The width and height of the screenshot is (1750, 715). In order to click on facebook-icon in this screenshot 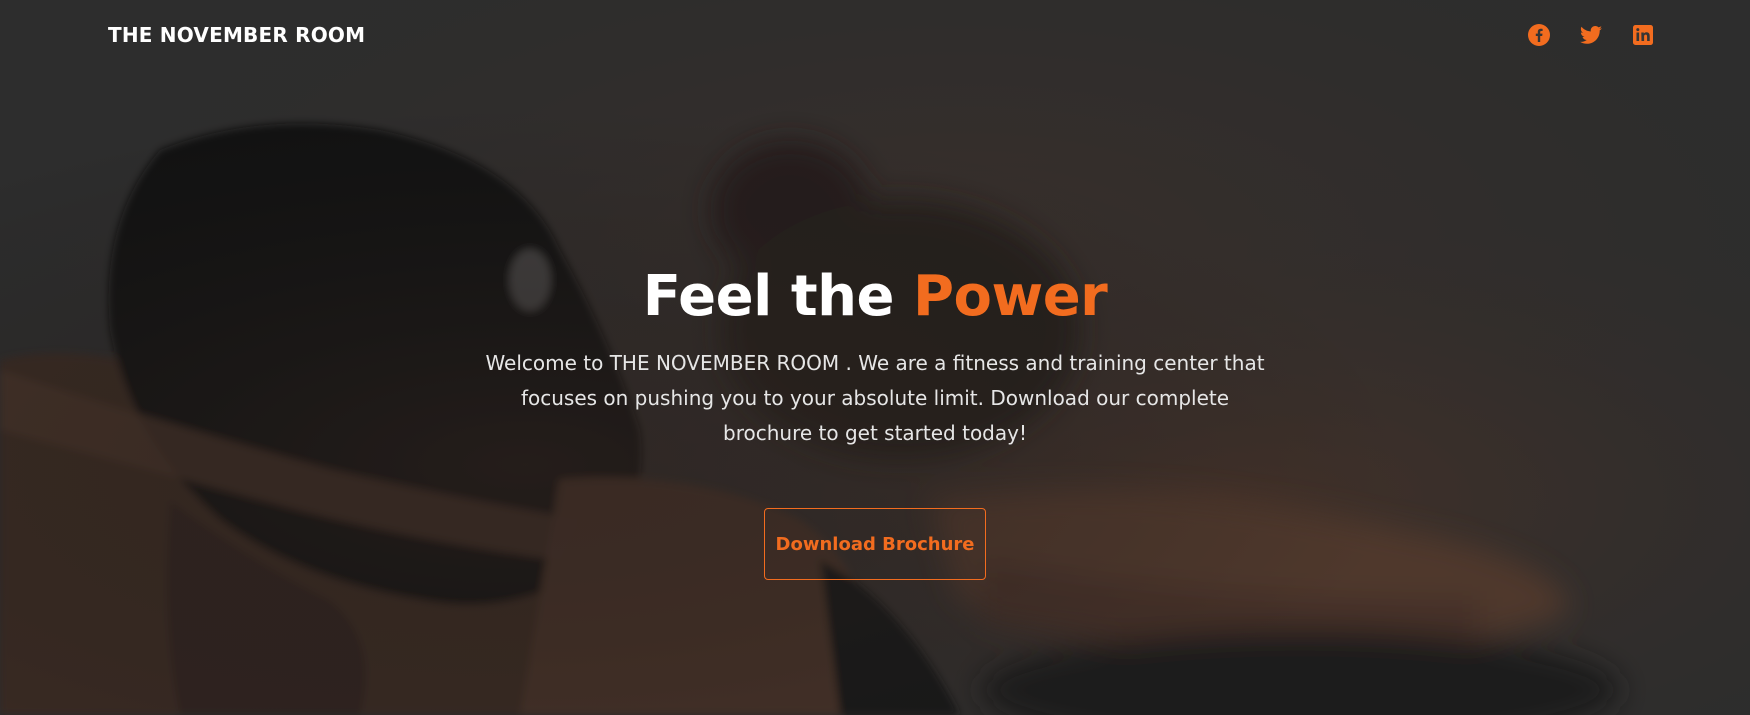, I will do `click(1539, 35)`.